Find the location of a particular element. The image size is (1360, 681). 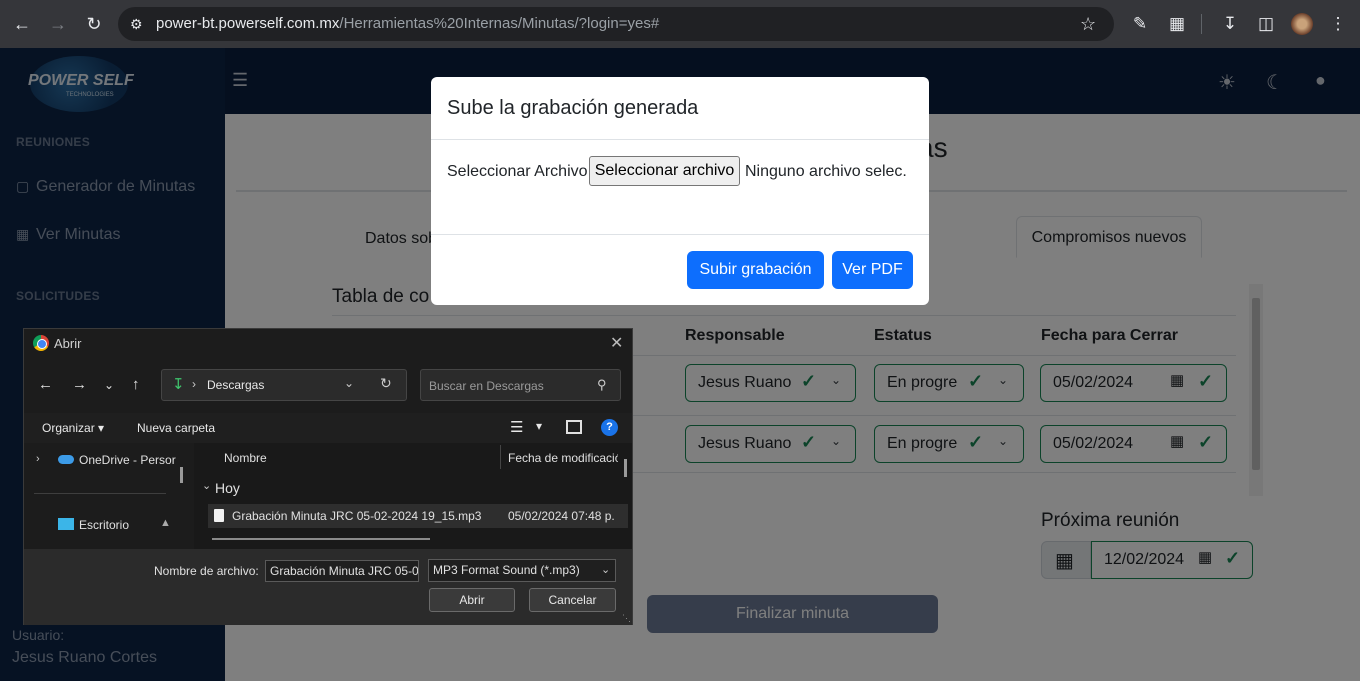

organize-label: Organizar is located at coordinates (68, 428).